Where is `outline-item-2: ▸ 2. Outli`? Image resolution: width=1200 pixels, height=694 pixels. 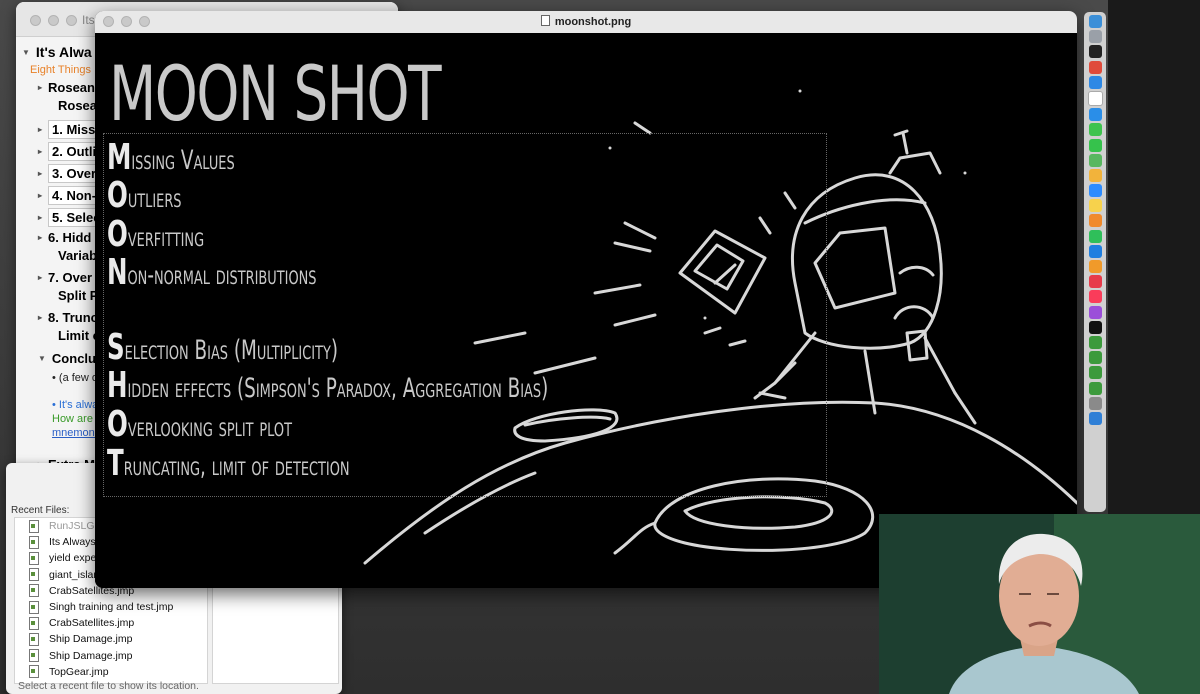 outline-item-2: ▸ 2. Outli is located at coordinates (69, 151).